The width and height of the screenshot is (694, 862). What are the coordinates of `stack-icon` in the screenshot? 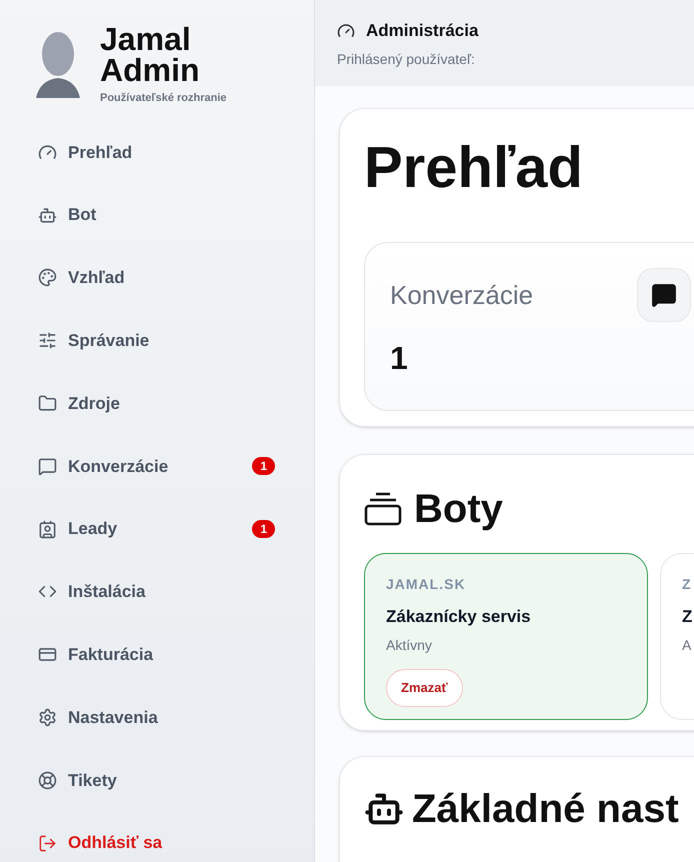 It's located at (383, 509).